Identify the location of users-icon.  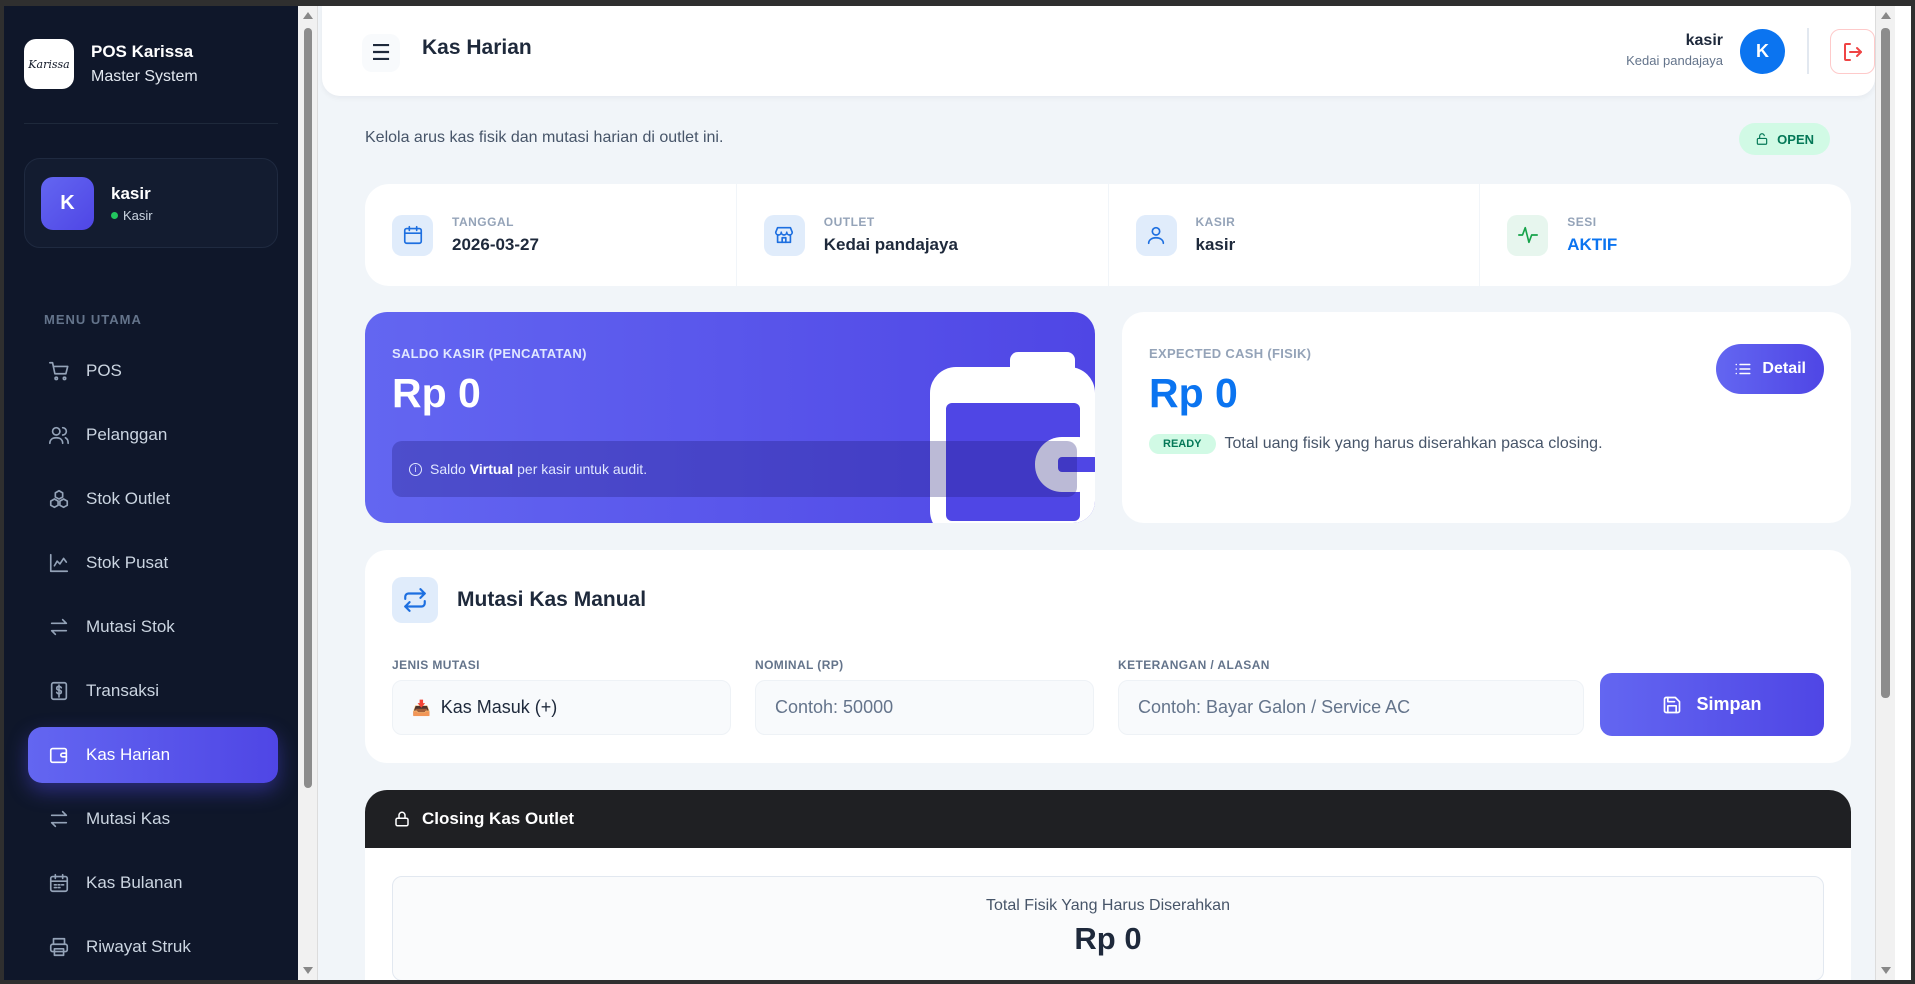
(59, 435).